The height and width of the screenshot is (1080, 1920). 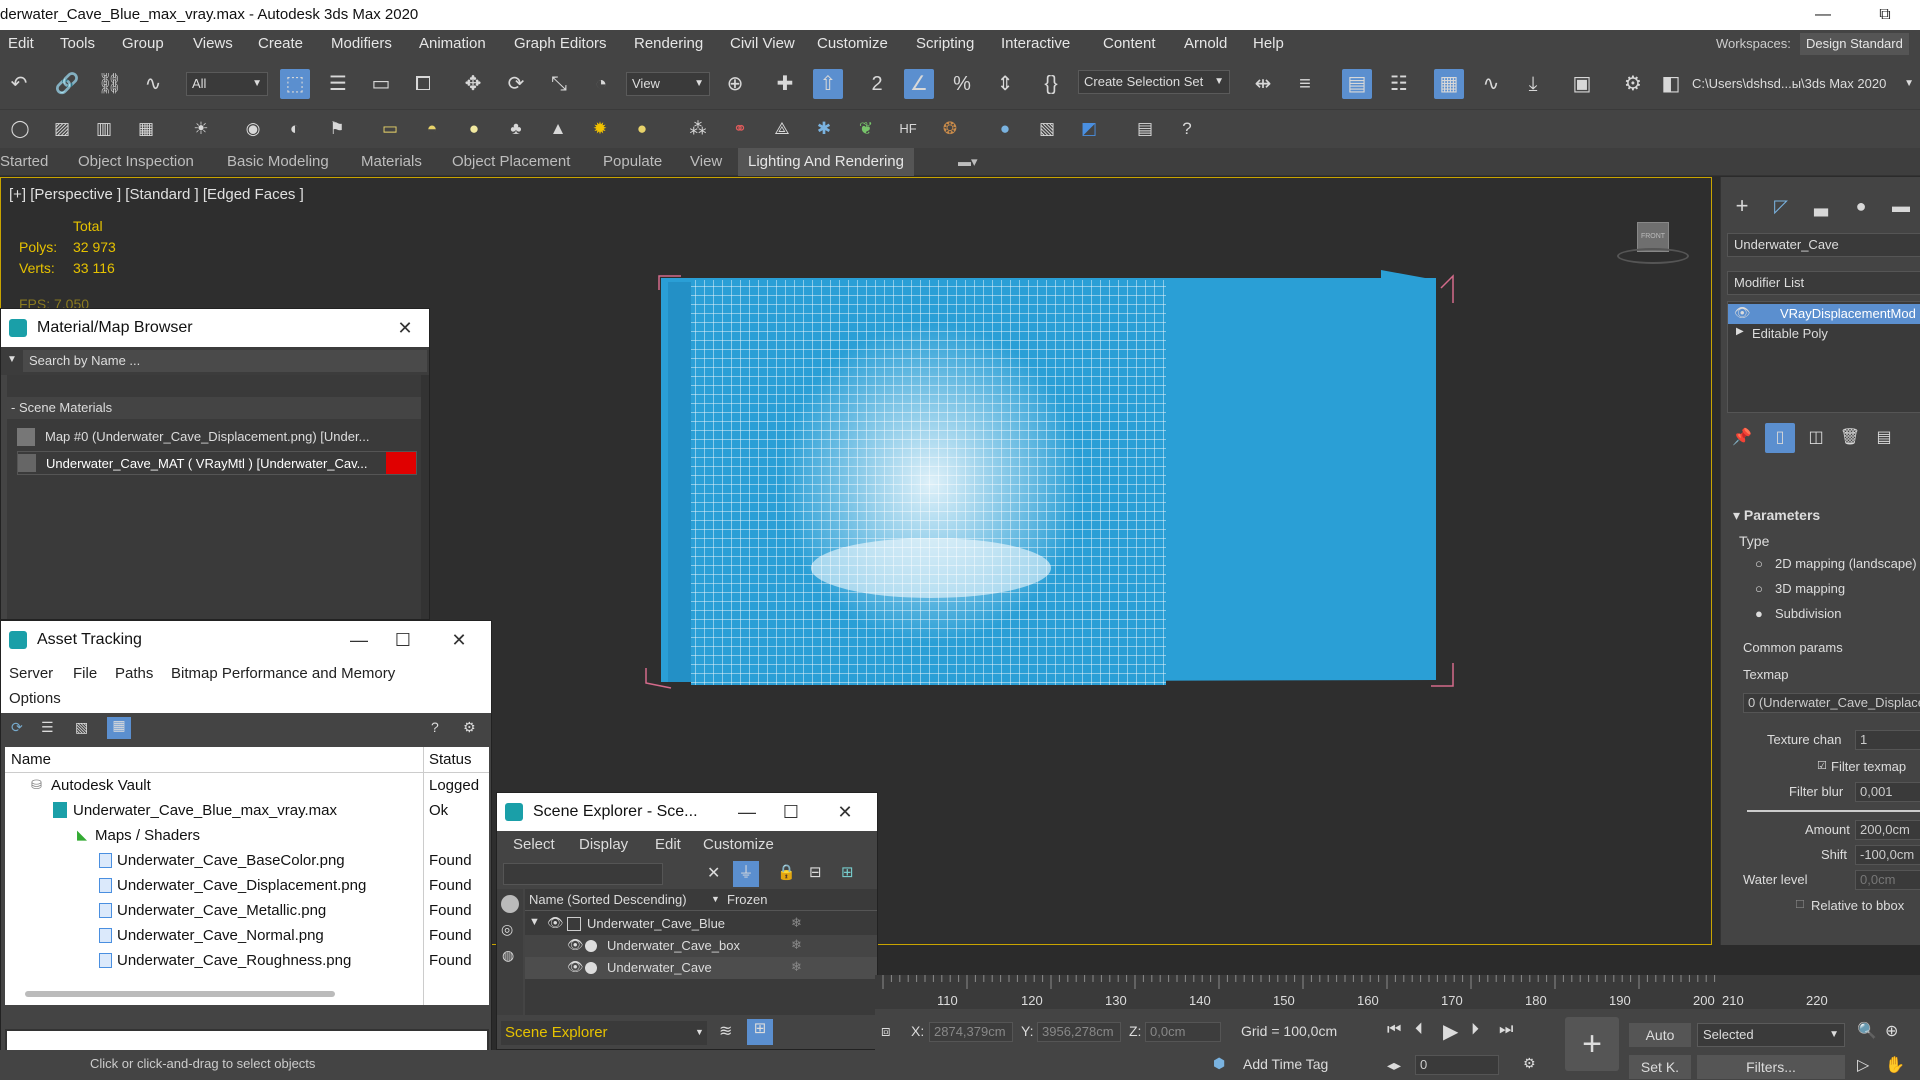 What do you see at coordinates (280, 44) in the screenshot?
I see `menu-create: Create` at bounding box center [280, 44].